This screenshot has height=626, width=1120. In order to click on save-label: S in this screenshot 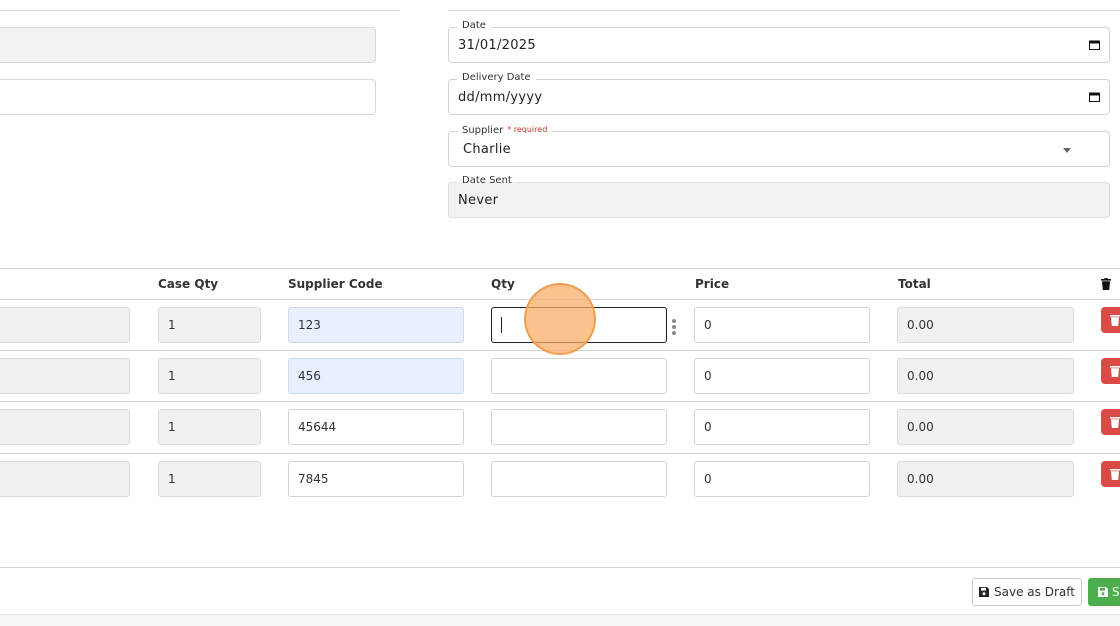, I will do `click(1116, 592)`.